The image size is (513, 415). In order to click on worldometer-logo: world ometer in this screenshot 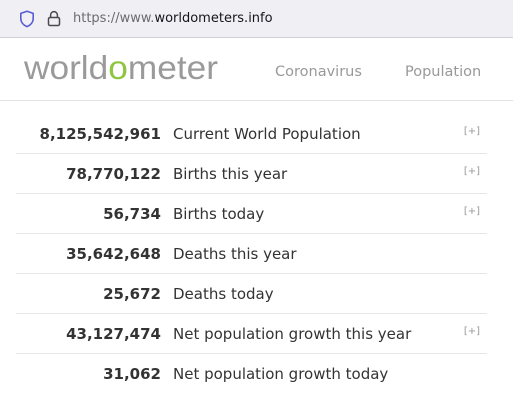, I will do `click(122, 68)`.